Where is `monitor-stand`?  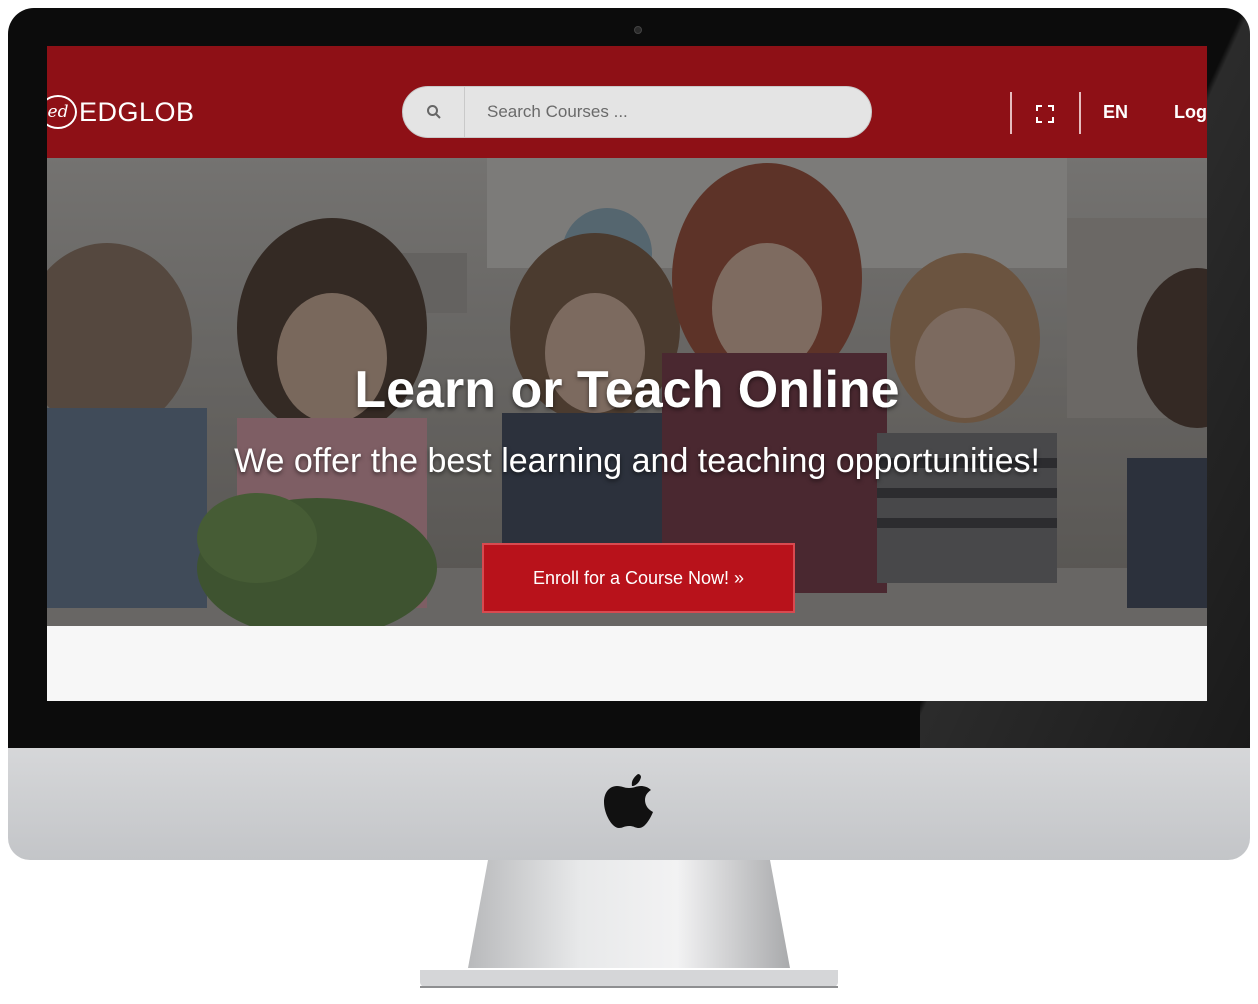
monitor-stand is located at coordinates (629, 924).